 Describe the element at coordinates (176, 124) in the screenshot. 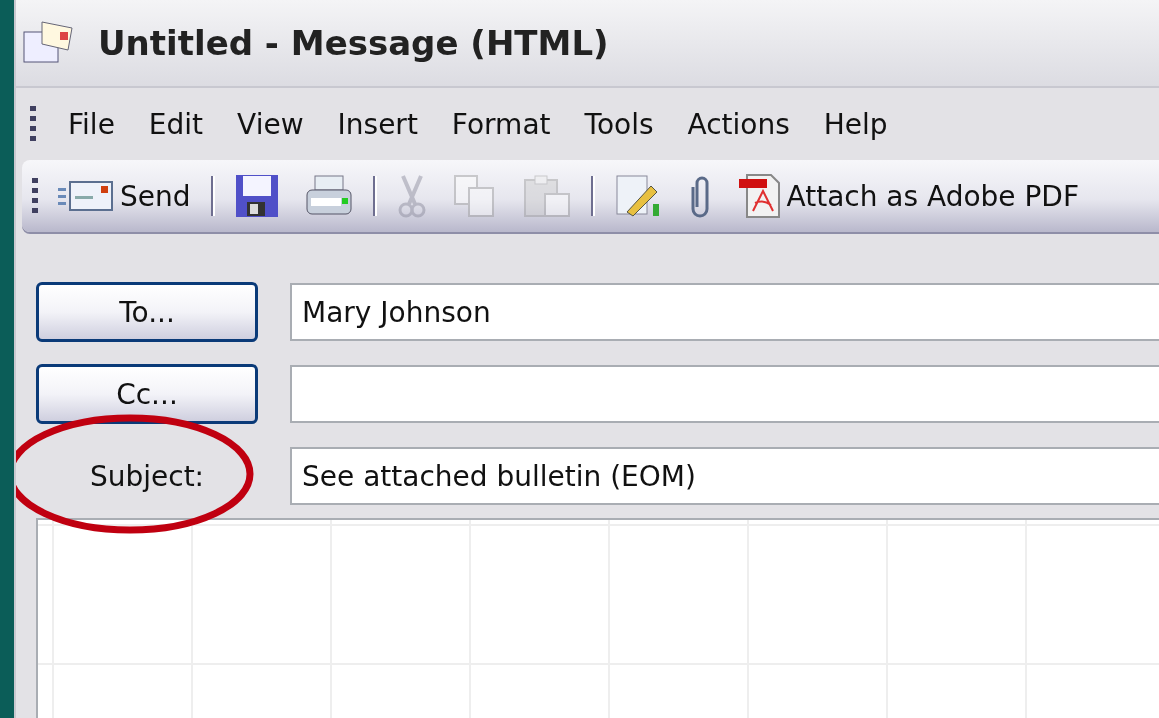

I see `menu-item: Edit` at that location.